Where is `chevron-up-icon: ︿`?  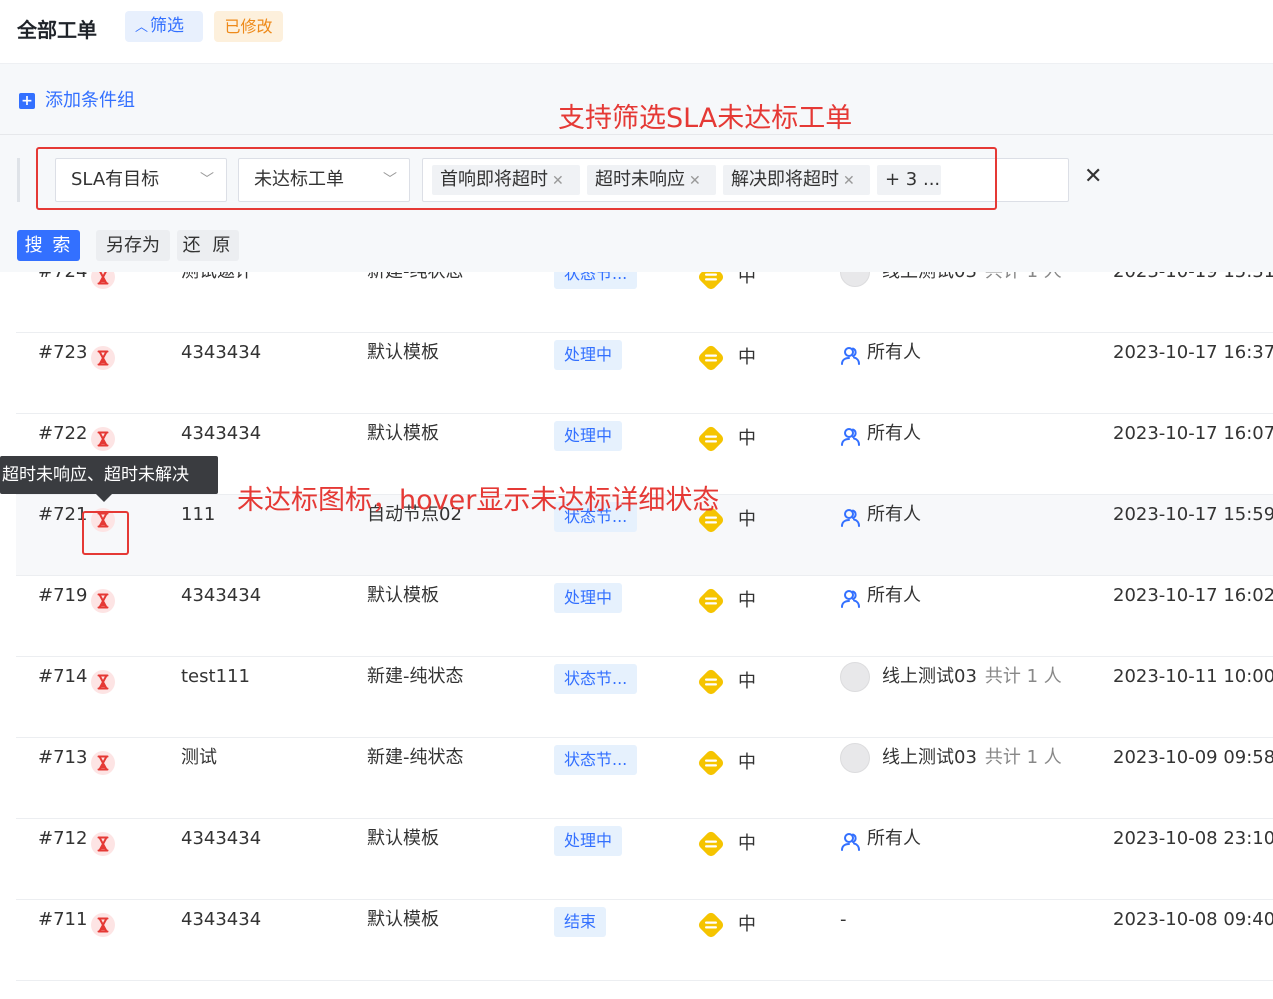 chevron-up-icon: ︿ is located at coordinates (142, 27).